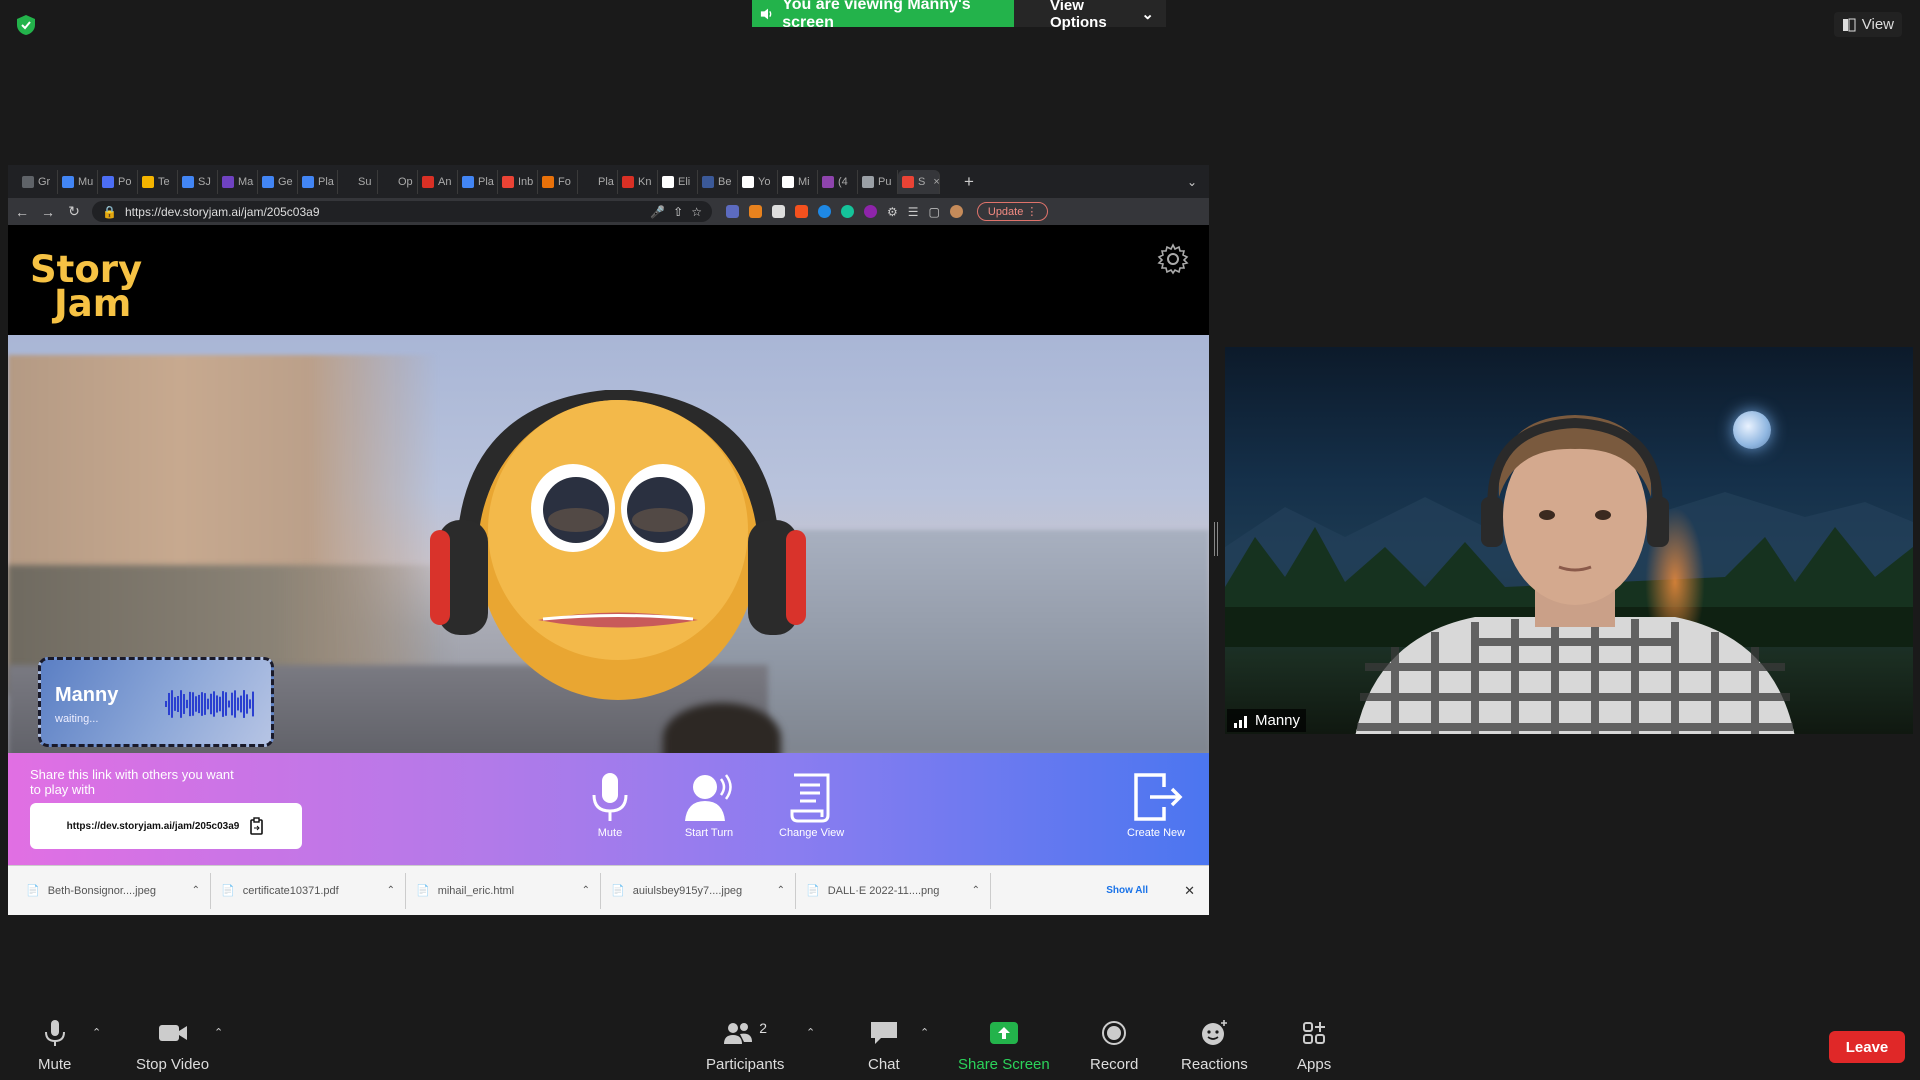 Image resolution: width=1920 pixels, height=1080 pixels. I want to click on view-options-button: View Options ⌄, so click(1090, 15).